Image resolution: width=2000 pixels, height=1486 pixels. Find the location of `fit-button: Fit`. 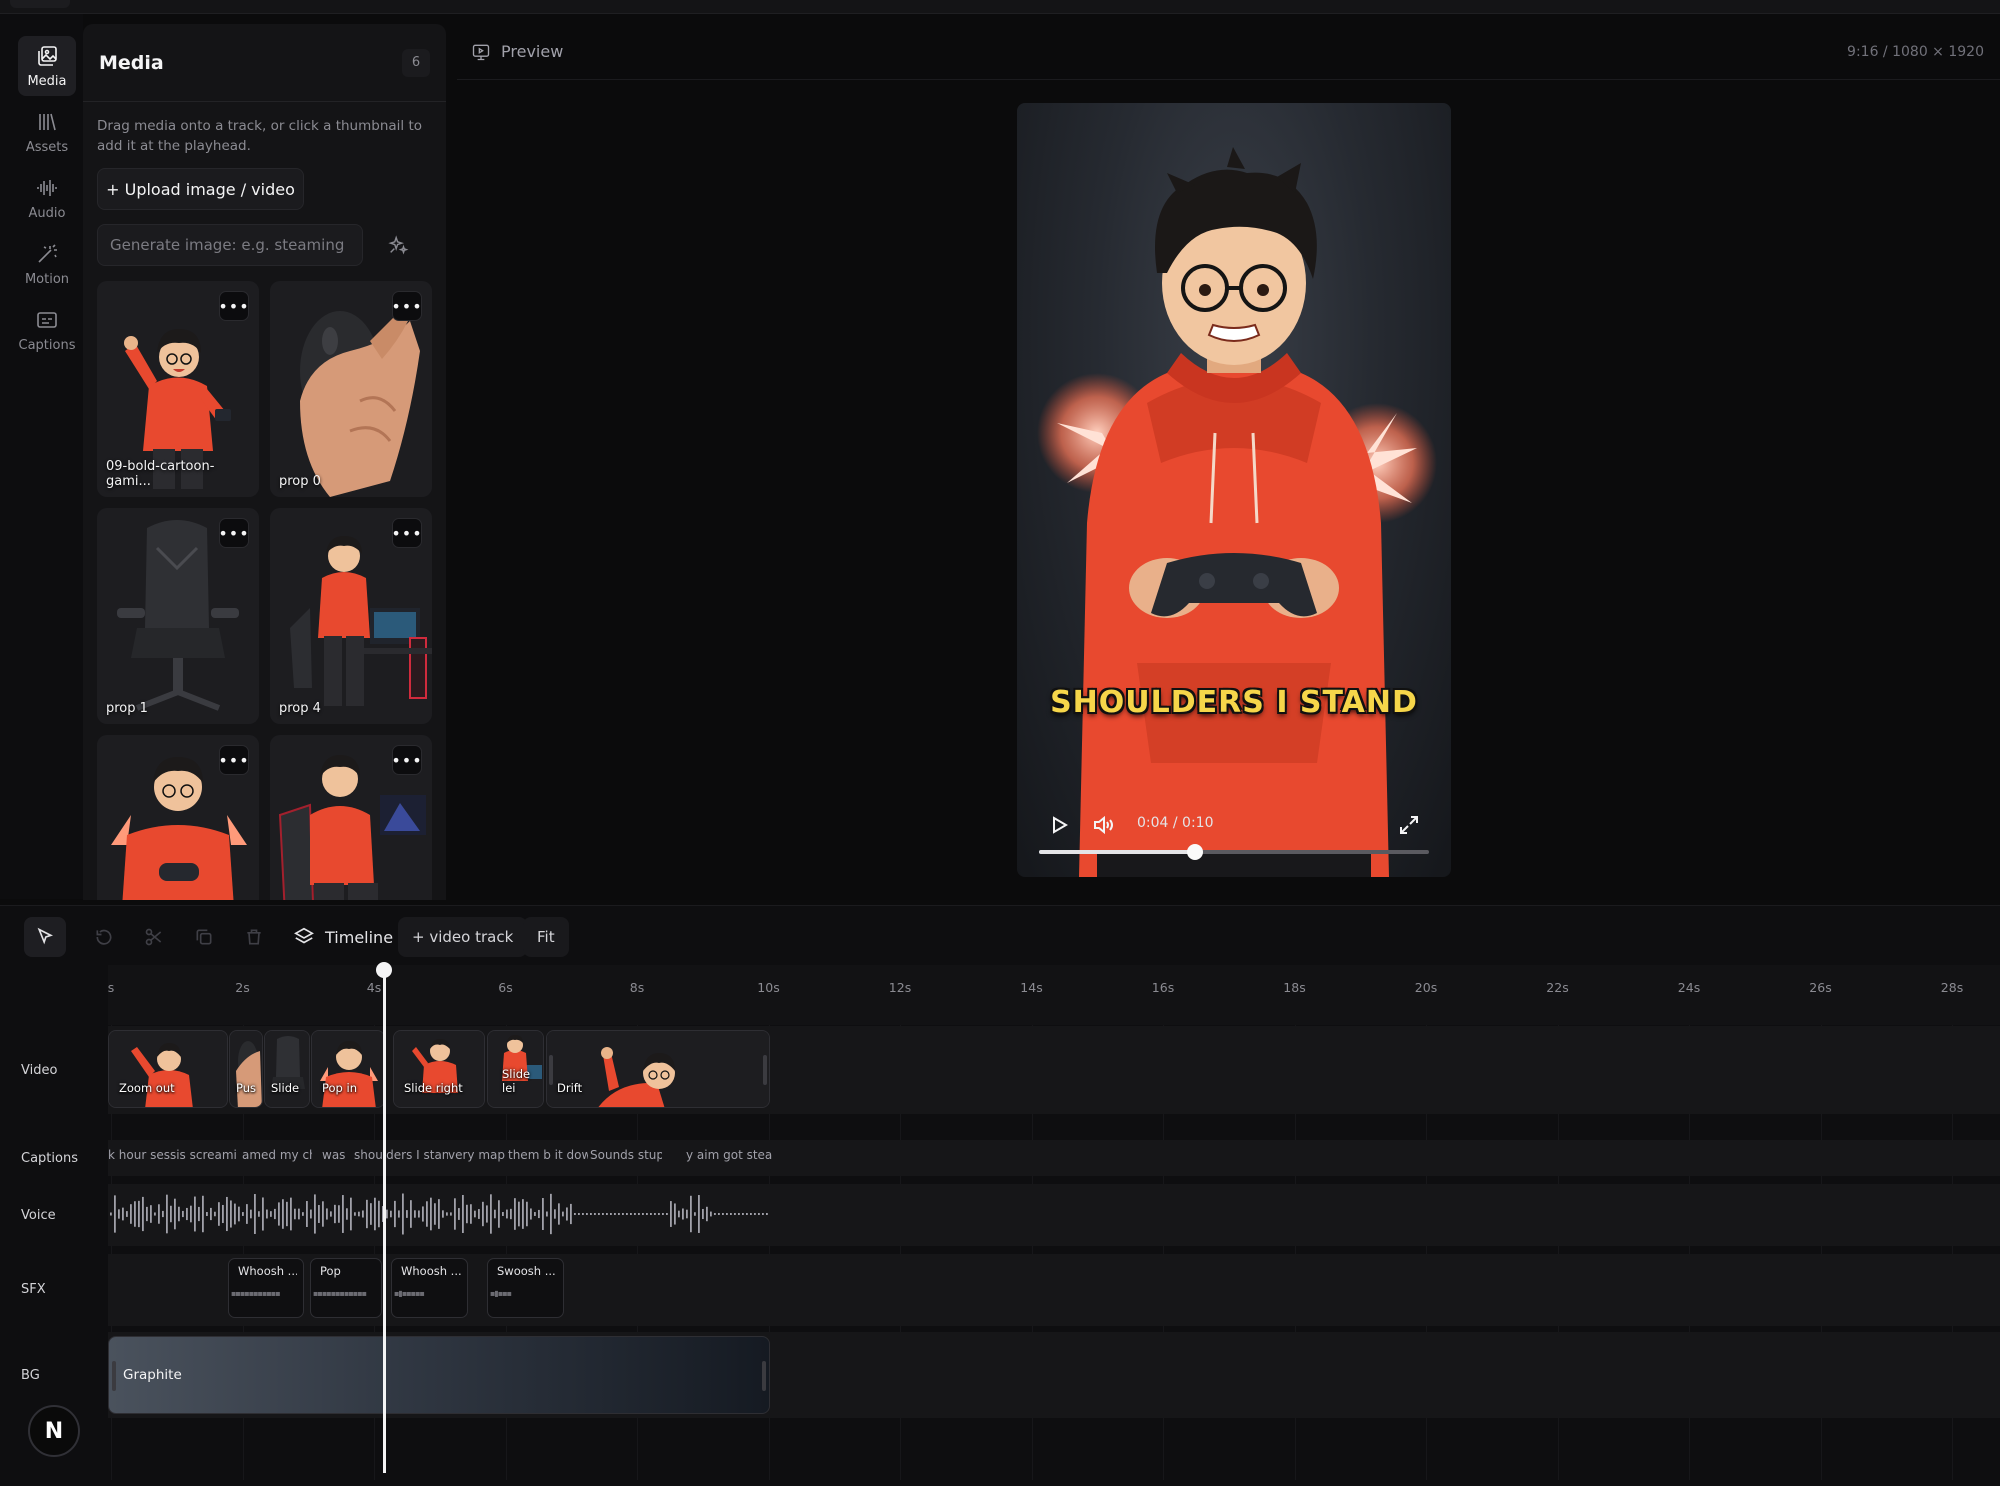

fit-button: Fit is located at coordinates (546, 937).